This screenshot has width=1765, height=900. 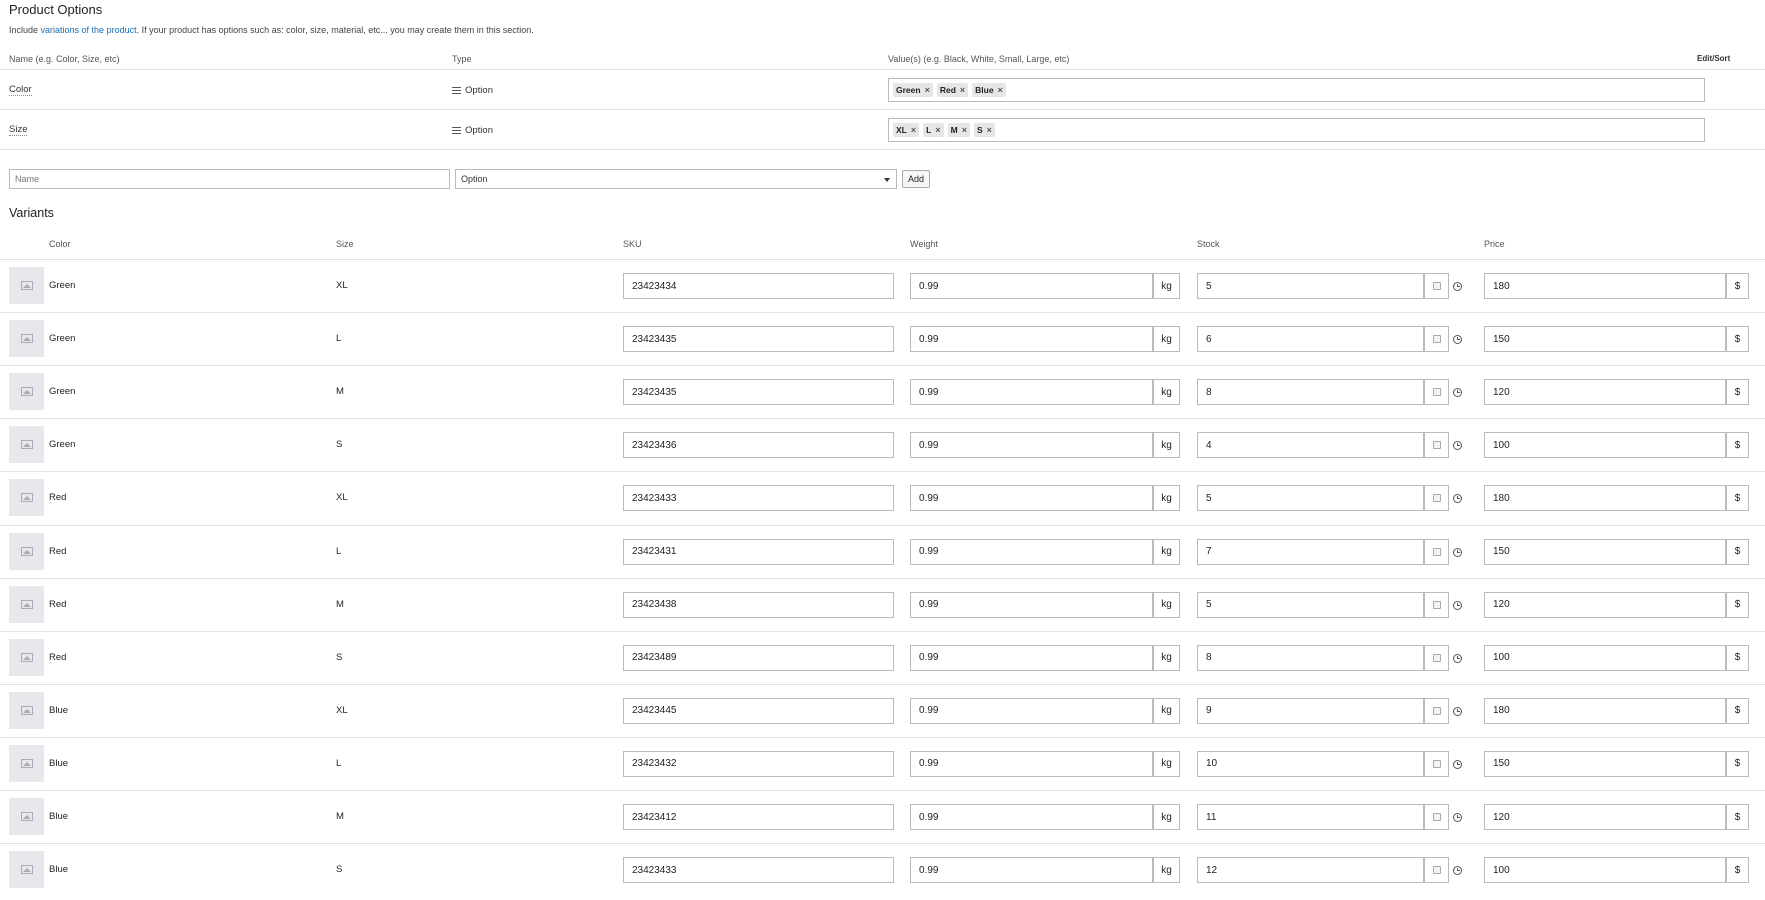 I want to click on sku-input: 23423445, so click(x=758, y=710).